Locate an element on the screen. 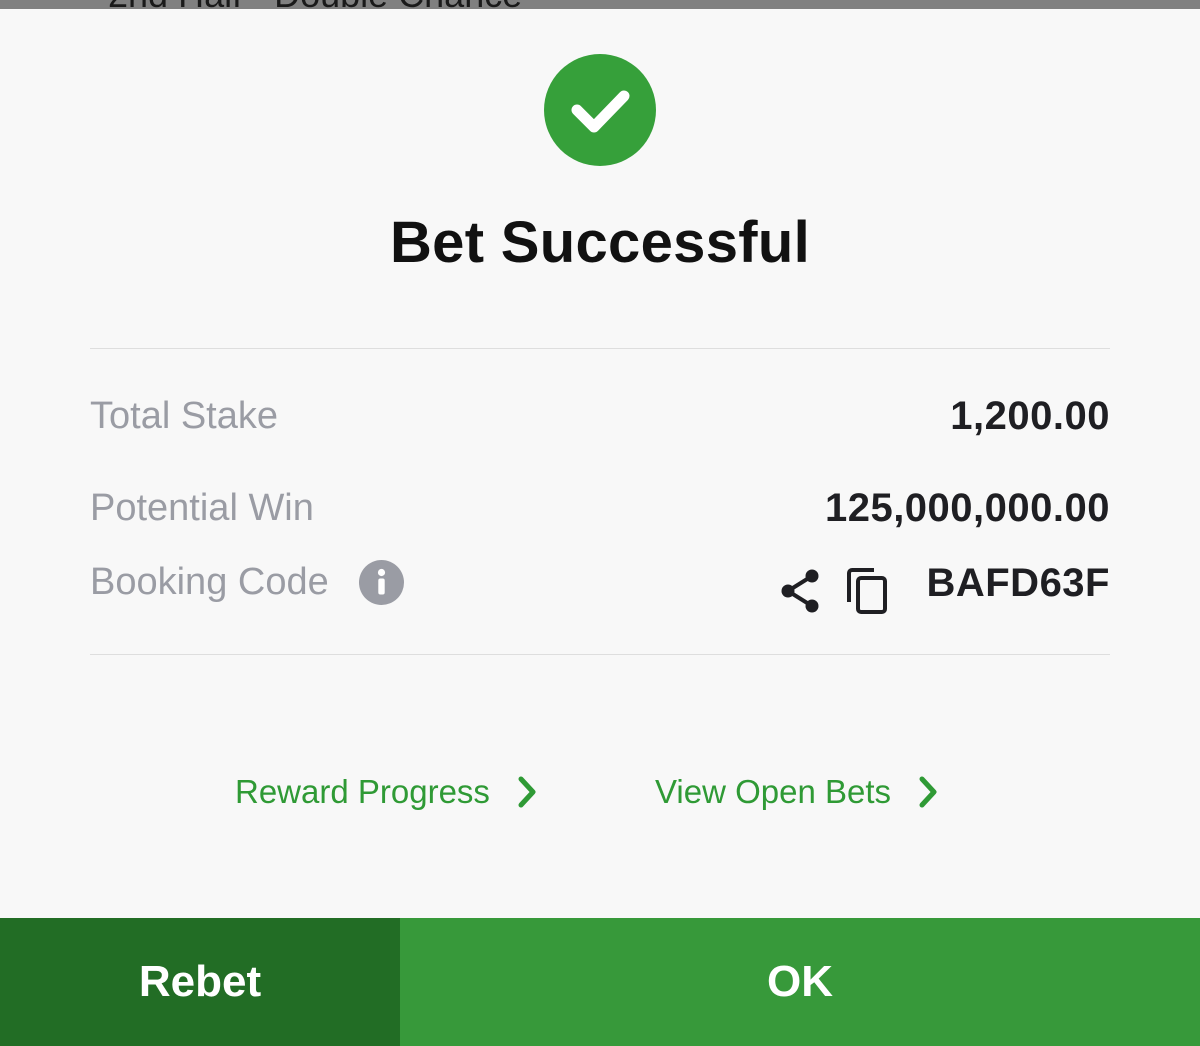 The image size is (1200, 1046). background-market-text: 2nd Half - Double Chance is located at coordinates (315, 4).